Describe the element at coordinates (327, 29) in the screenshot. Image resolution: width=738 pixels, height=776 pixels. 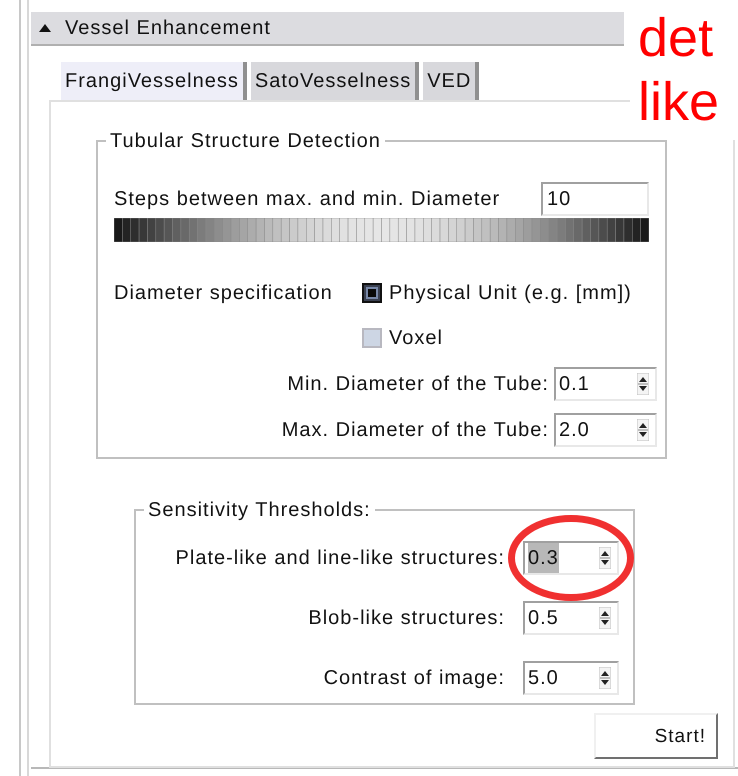
I see `section-header: Vessel Enhancement` at that location.